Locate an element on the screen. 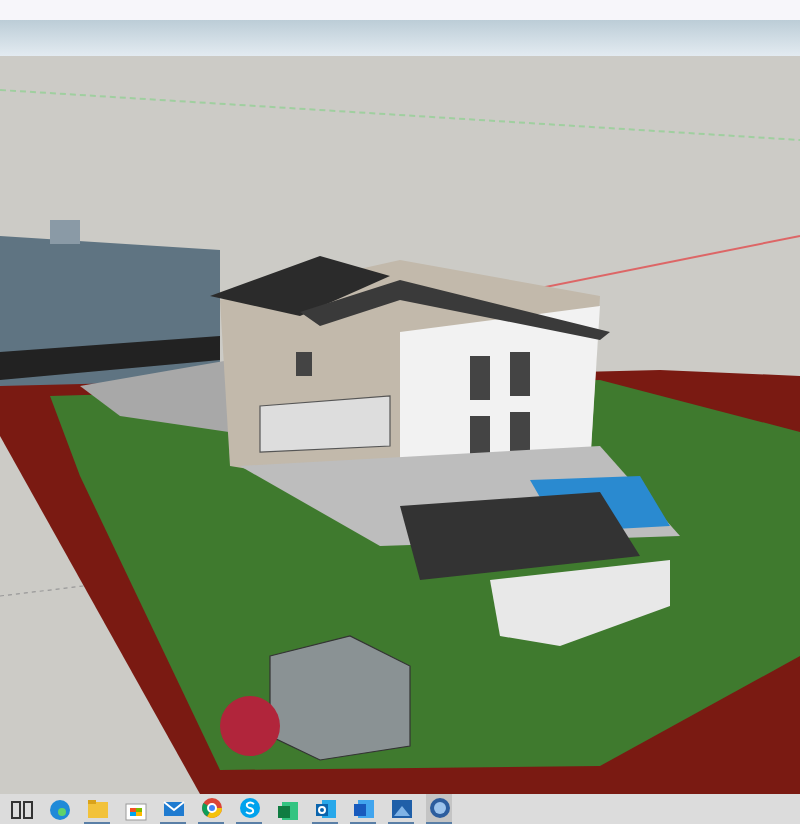 This screenshot has height=824, width=800. modeling-app-icon is located at coordinates (439, 808).